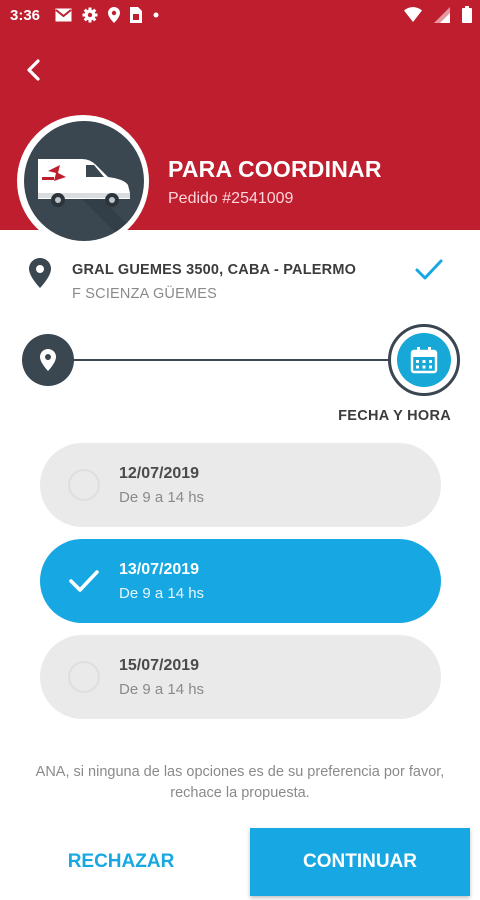  Describe the element at coordinates (442, 14) in the screenshot. I see `signal-icon` at that location.